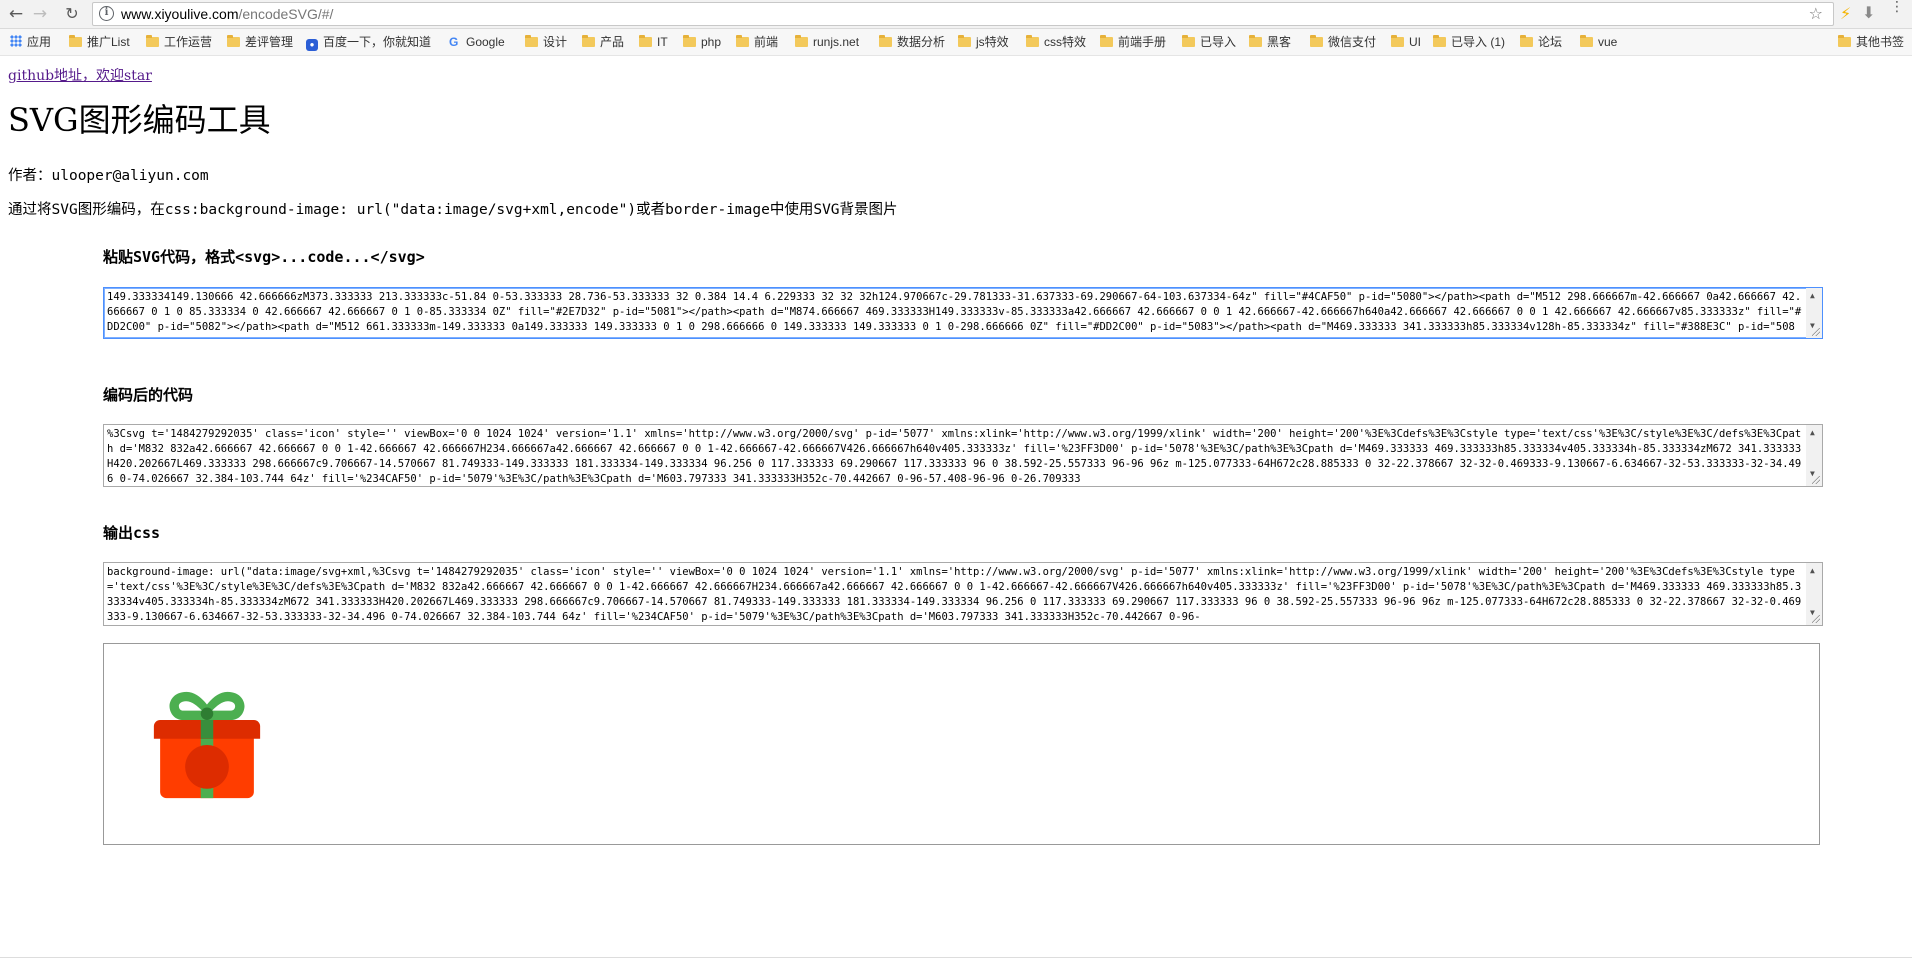 The height and width of the screenshot is (959, 1912). I want to click on input-heading: 粘贴SVG代码，格式<svg>...code...</svg>, so click(264, 257).